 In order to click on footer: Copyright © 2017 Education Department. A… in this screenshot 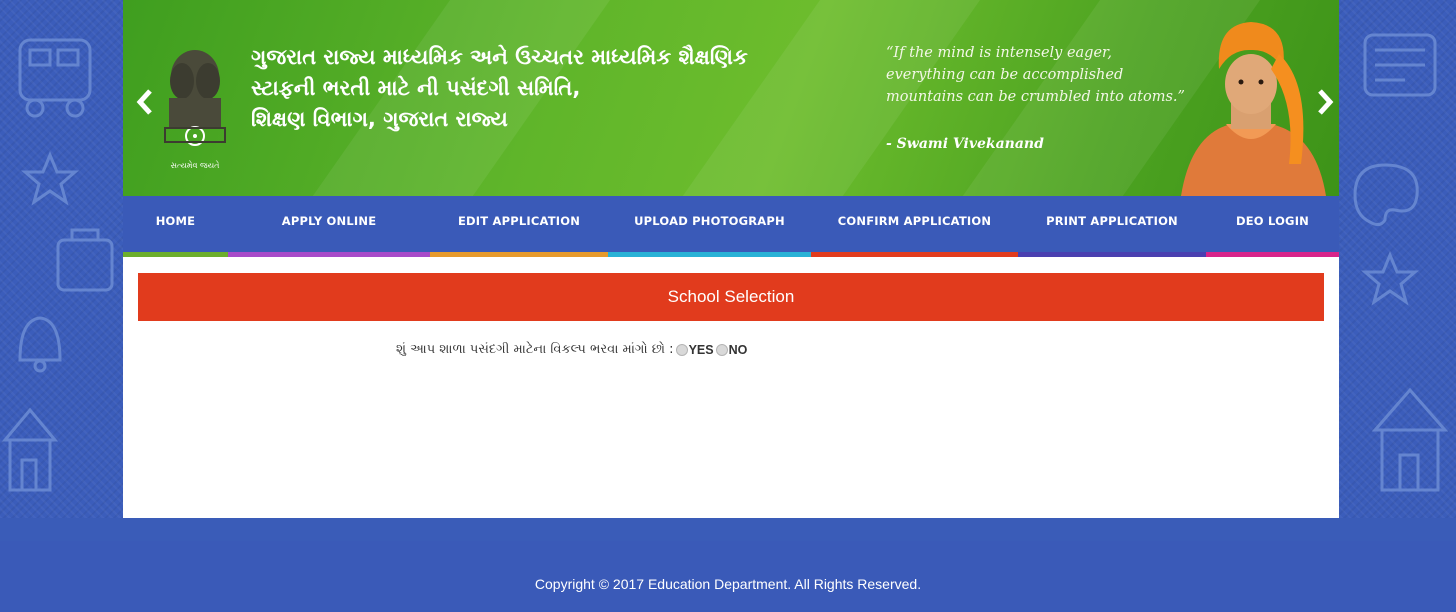, I will do `click(728, 576)`.